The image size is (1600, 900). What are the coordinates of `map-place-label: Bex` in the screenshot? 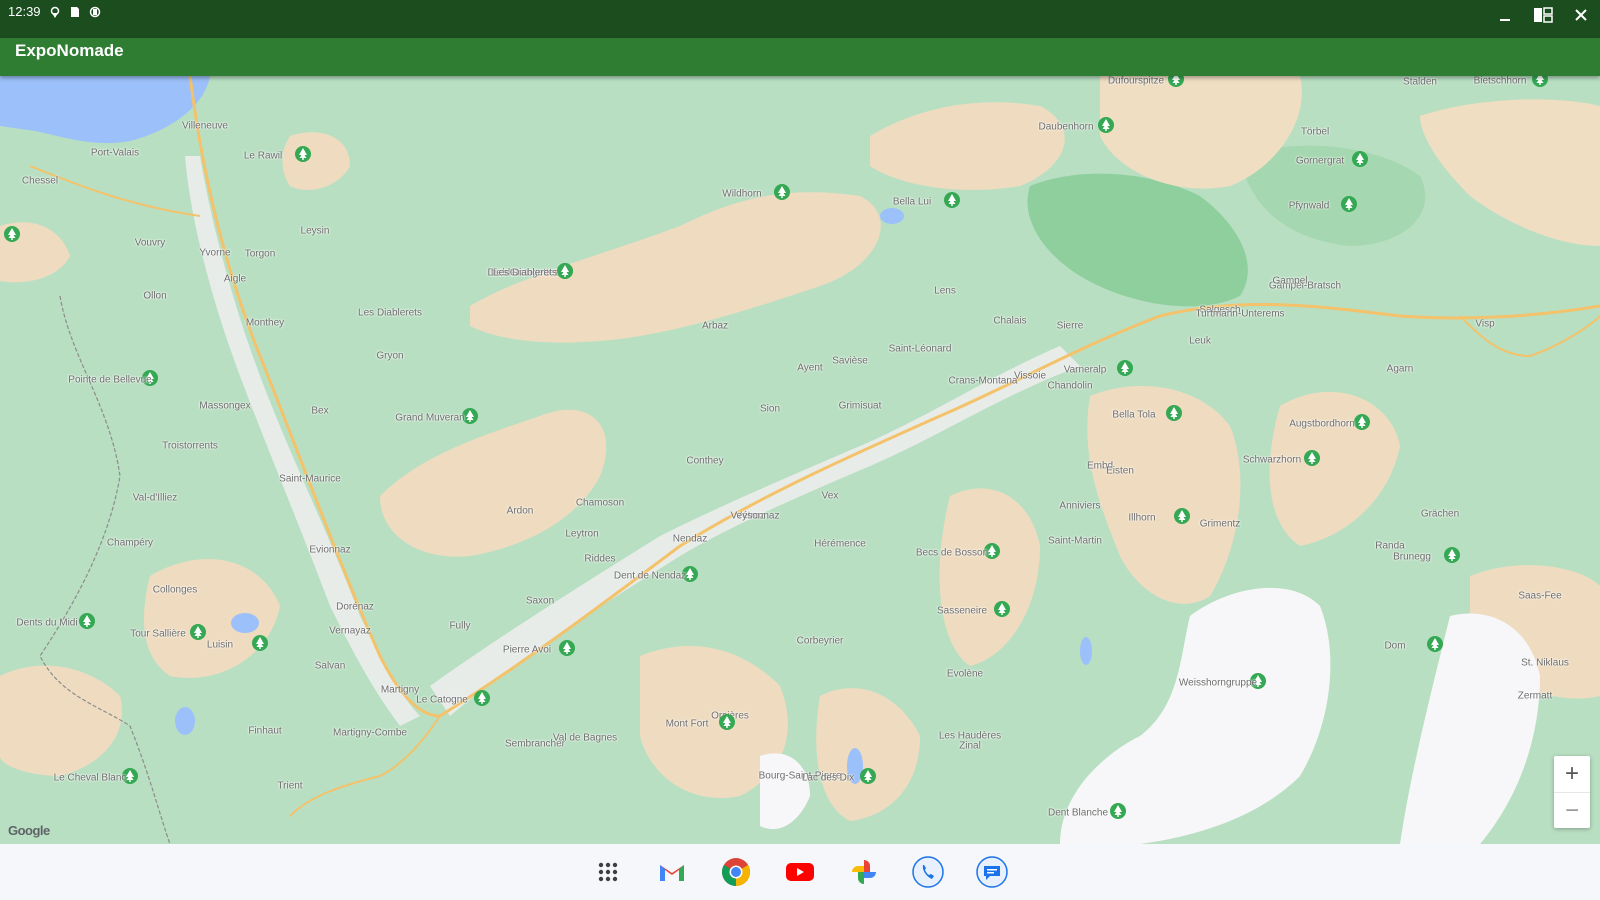 It's located at (319, 411).